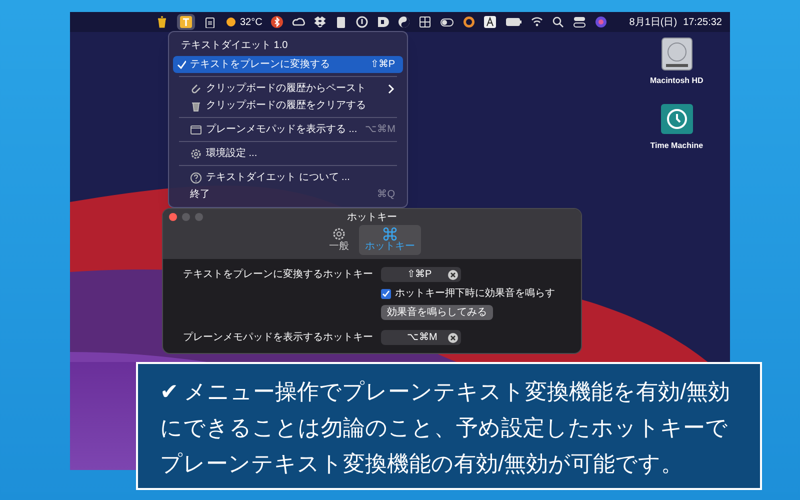  I want to click on paperclip-icon, so click(196, 88).